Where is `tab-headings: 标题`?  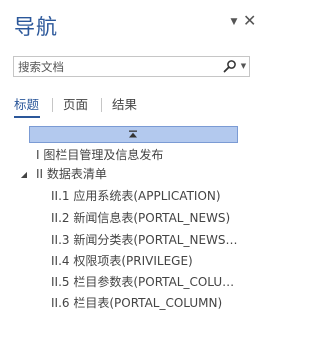 tab-headings: 标题 is located at coordinates (26, 105).